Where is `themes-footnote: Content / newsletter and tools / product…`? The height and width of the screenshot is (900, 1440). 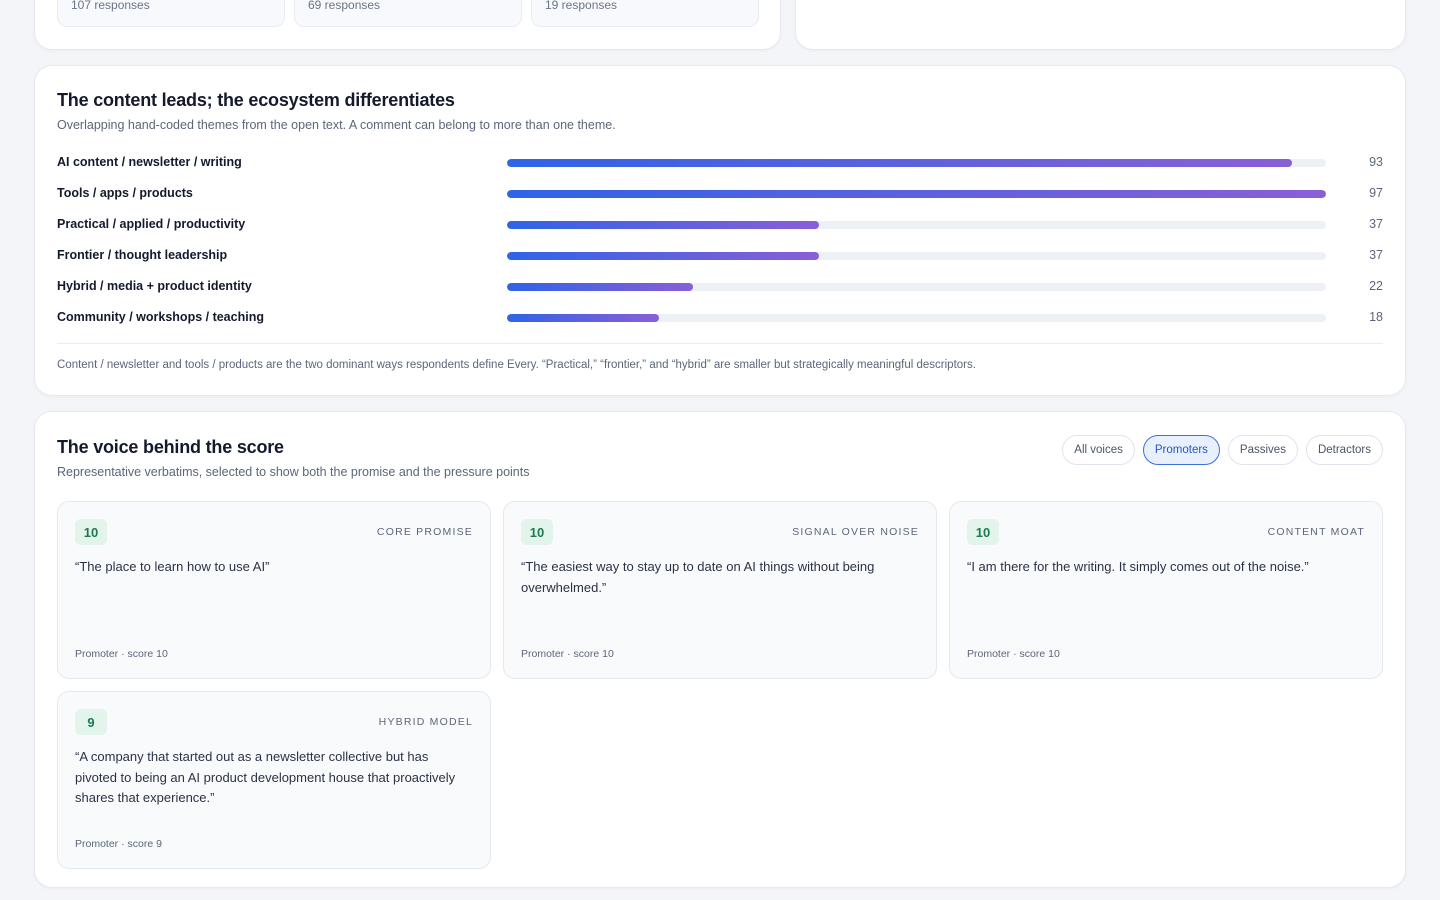
themes-footnote: Content / newsletter and tools / product… is located at coordinates (516, 365).